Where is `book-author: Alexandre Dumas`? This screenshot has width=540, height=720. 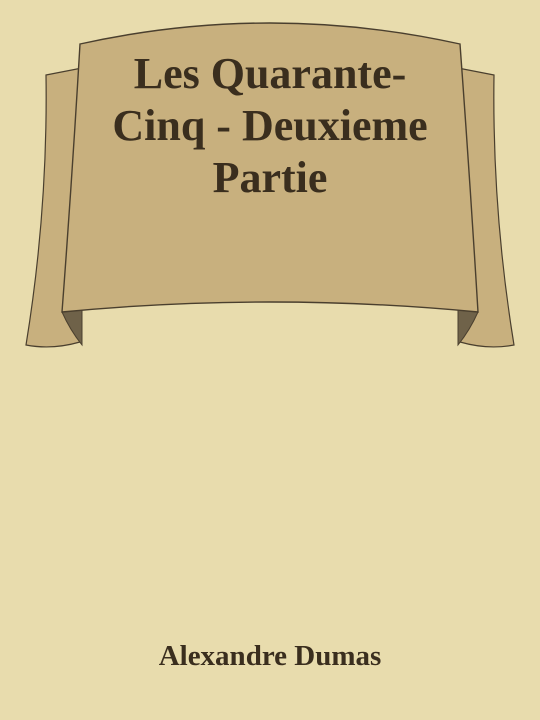
book-author: Alexandre Dumas is located at coordinates (270, 656).